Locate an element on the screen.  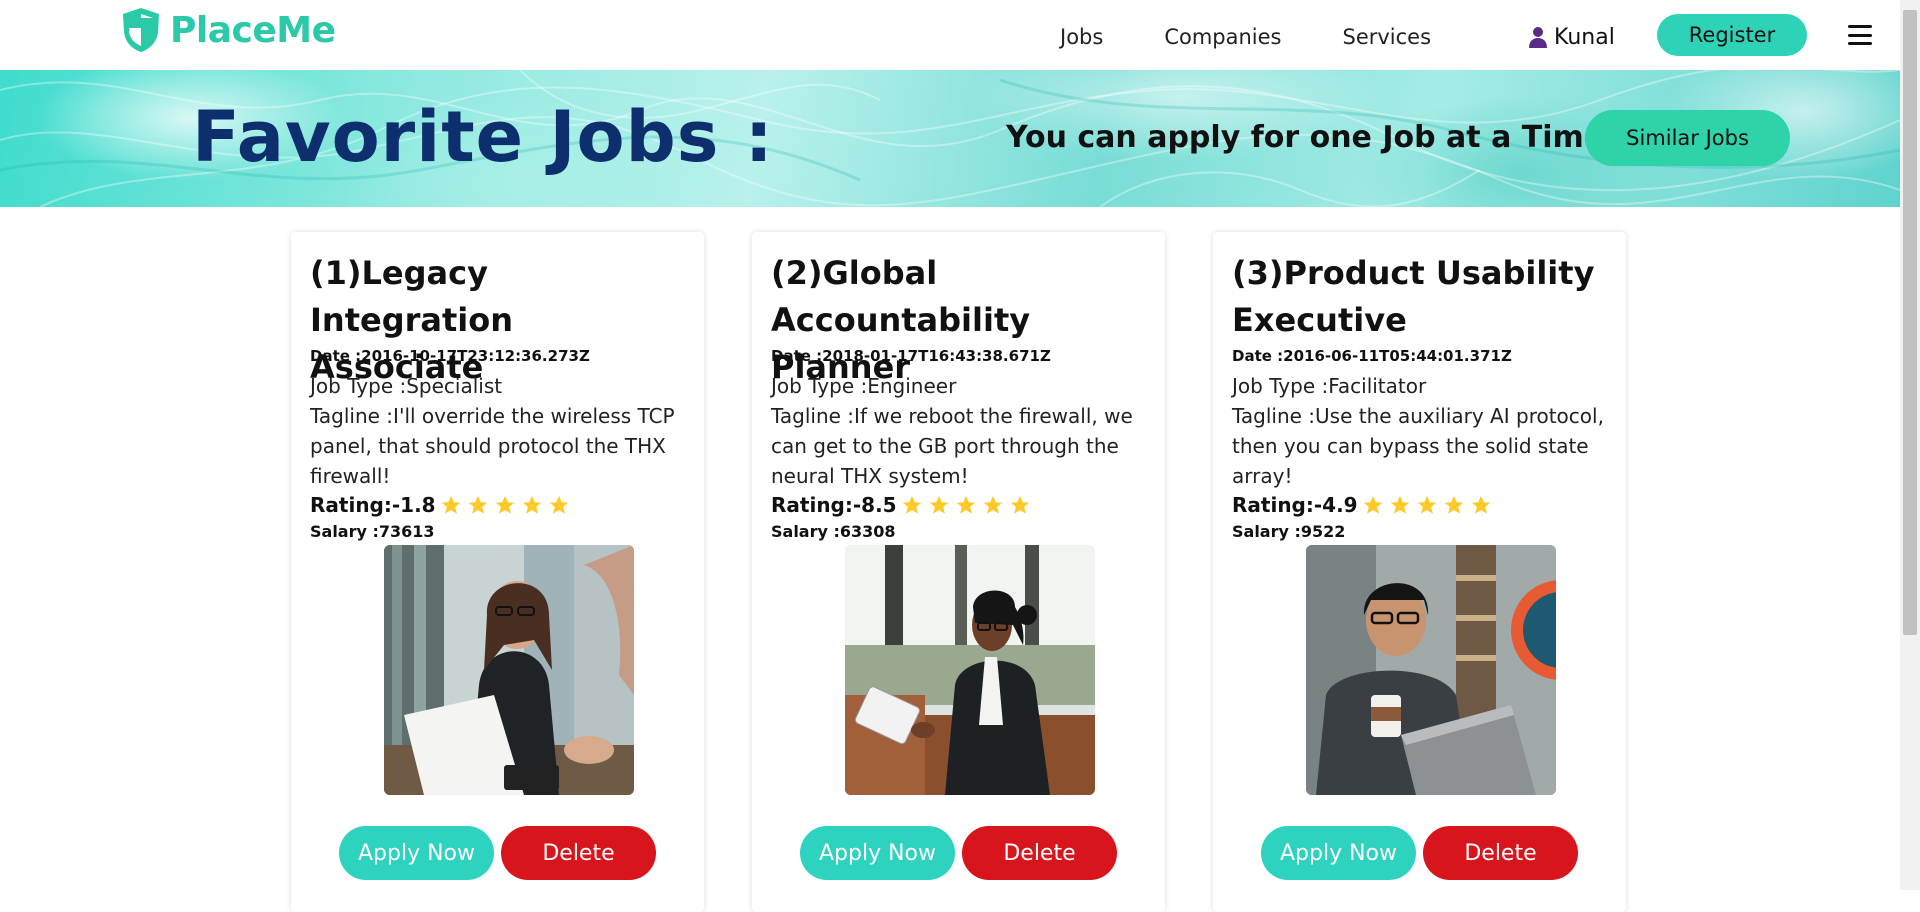
user-name: Kunal is located at coordinates (1584, 37).